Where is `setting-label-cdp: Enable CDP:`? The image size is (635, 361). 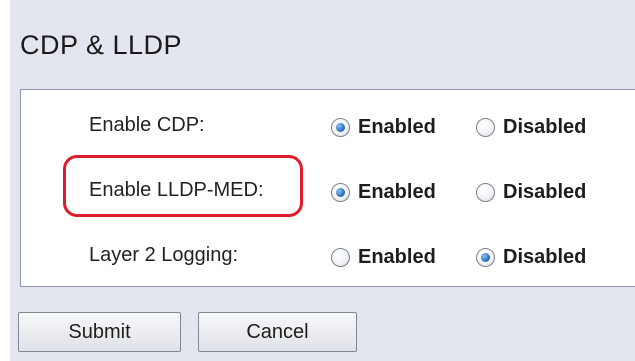
setting-label-cdp: Enable CDP: is located at coordinates (147, 125).